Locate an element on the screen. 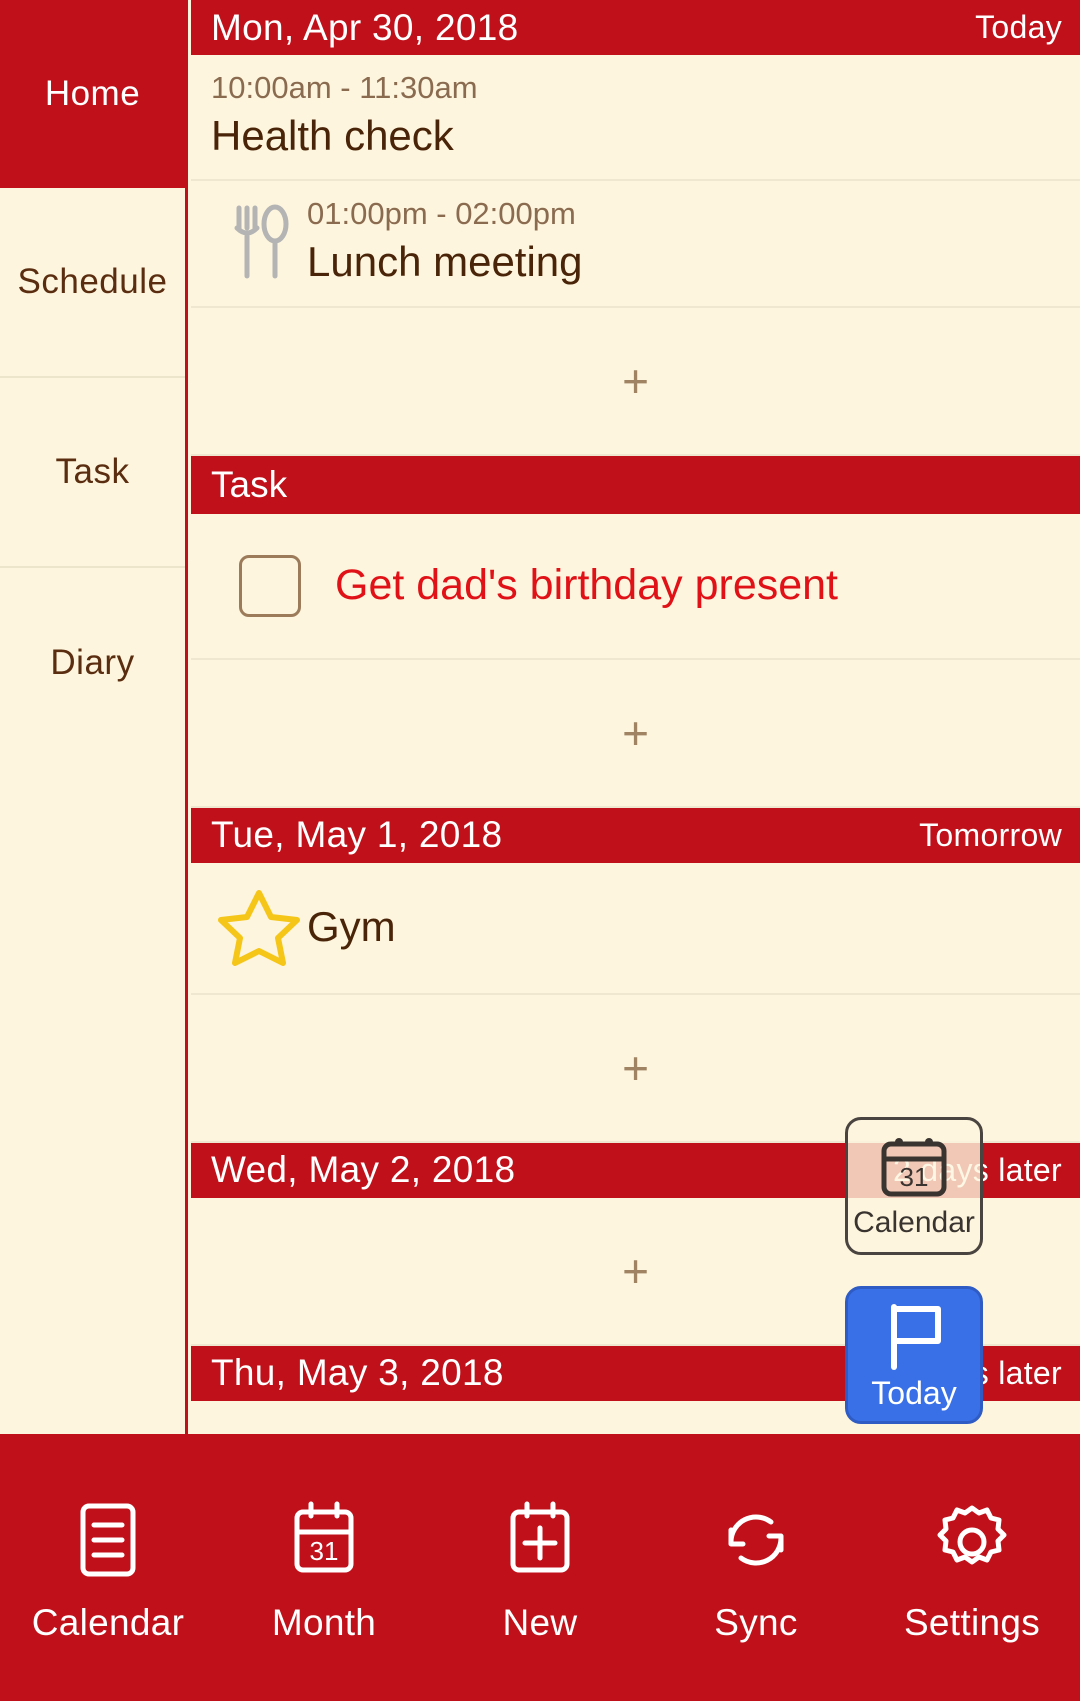 This screenshot has height=1701, width=1080. flag-icon is located at coordinates (916, 1336).